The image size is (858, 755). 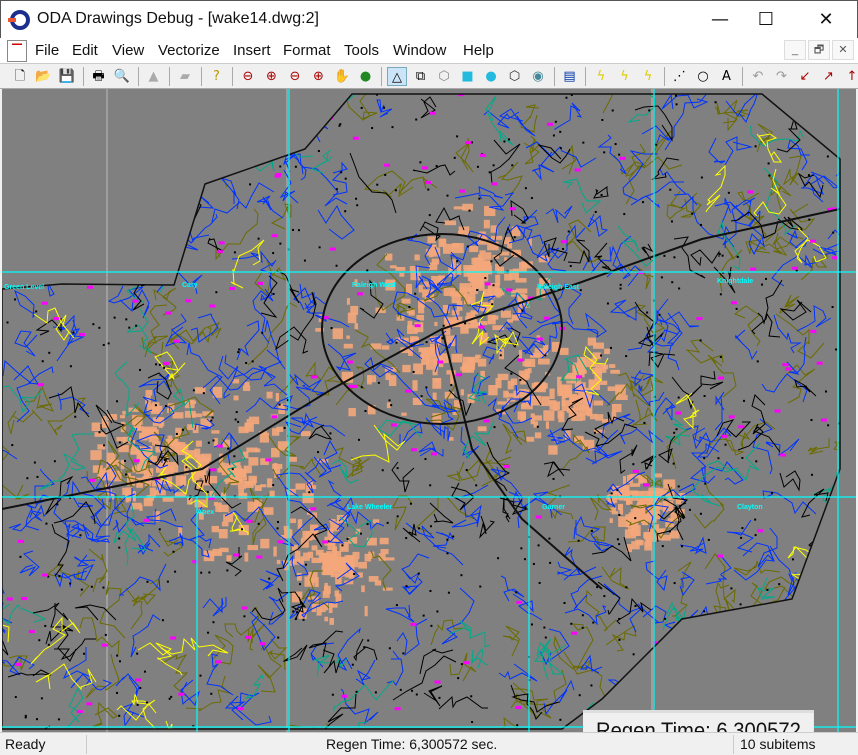 What do you see at coordinates (570, 76) in the screenshot?
I see `properties-icon: ▤` at bounding box center [570, 76].